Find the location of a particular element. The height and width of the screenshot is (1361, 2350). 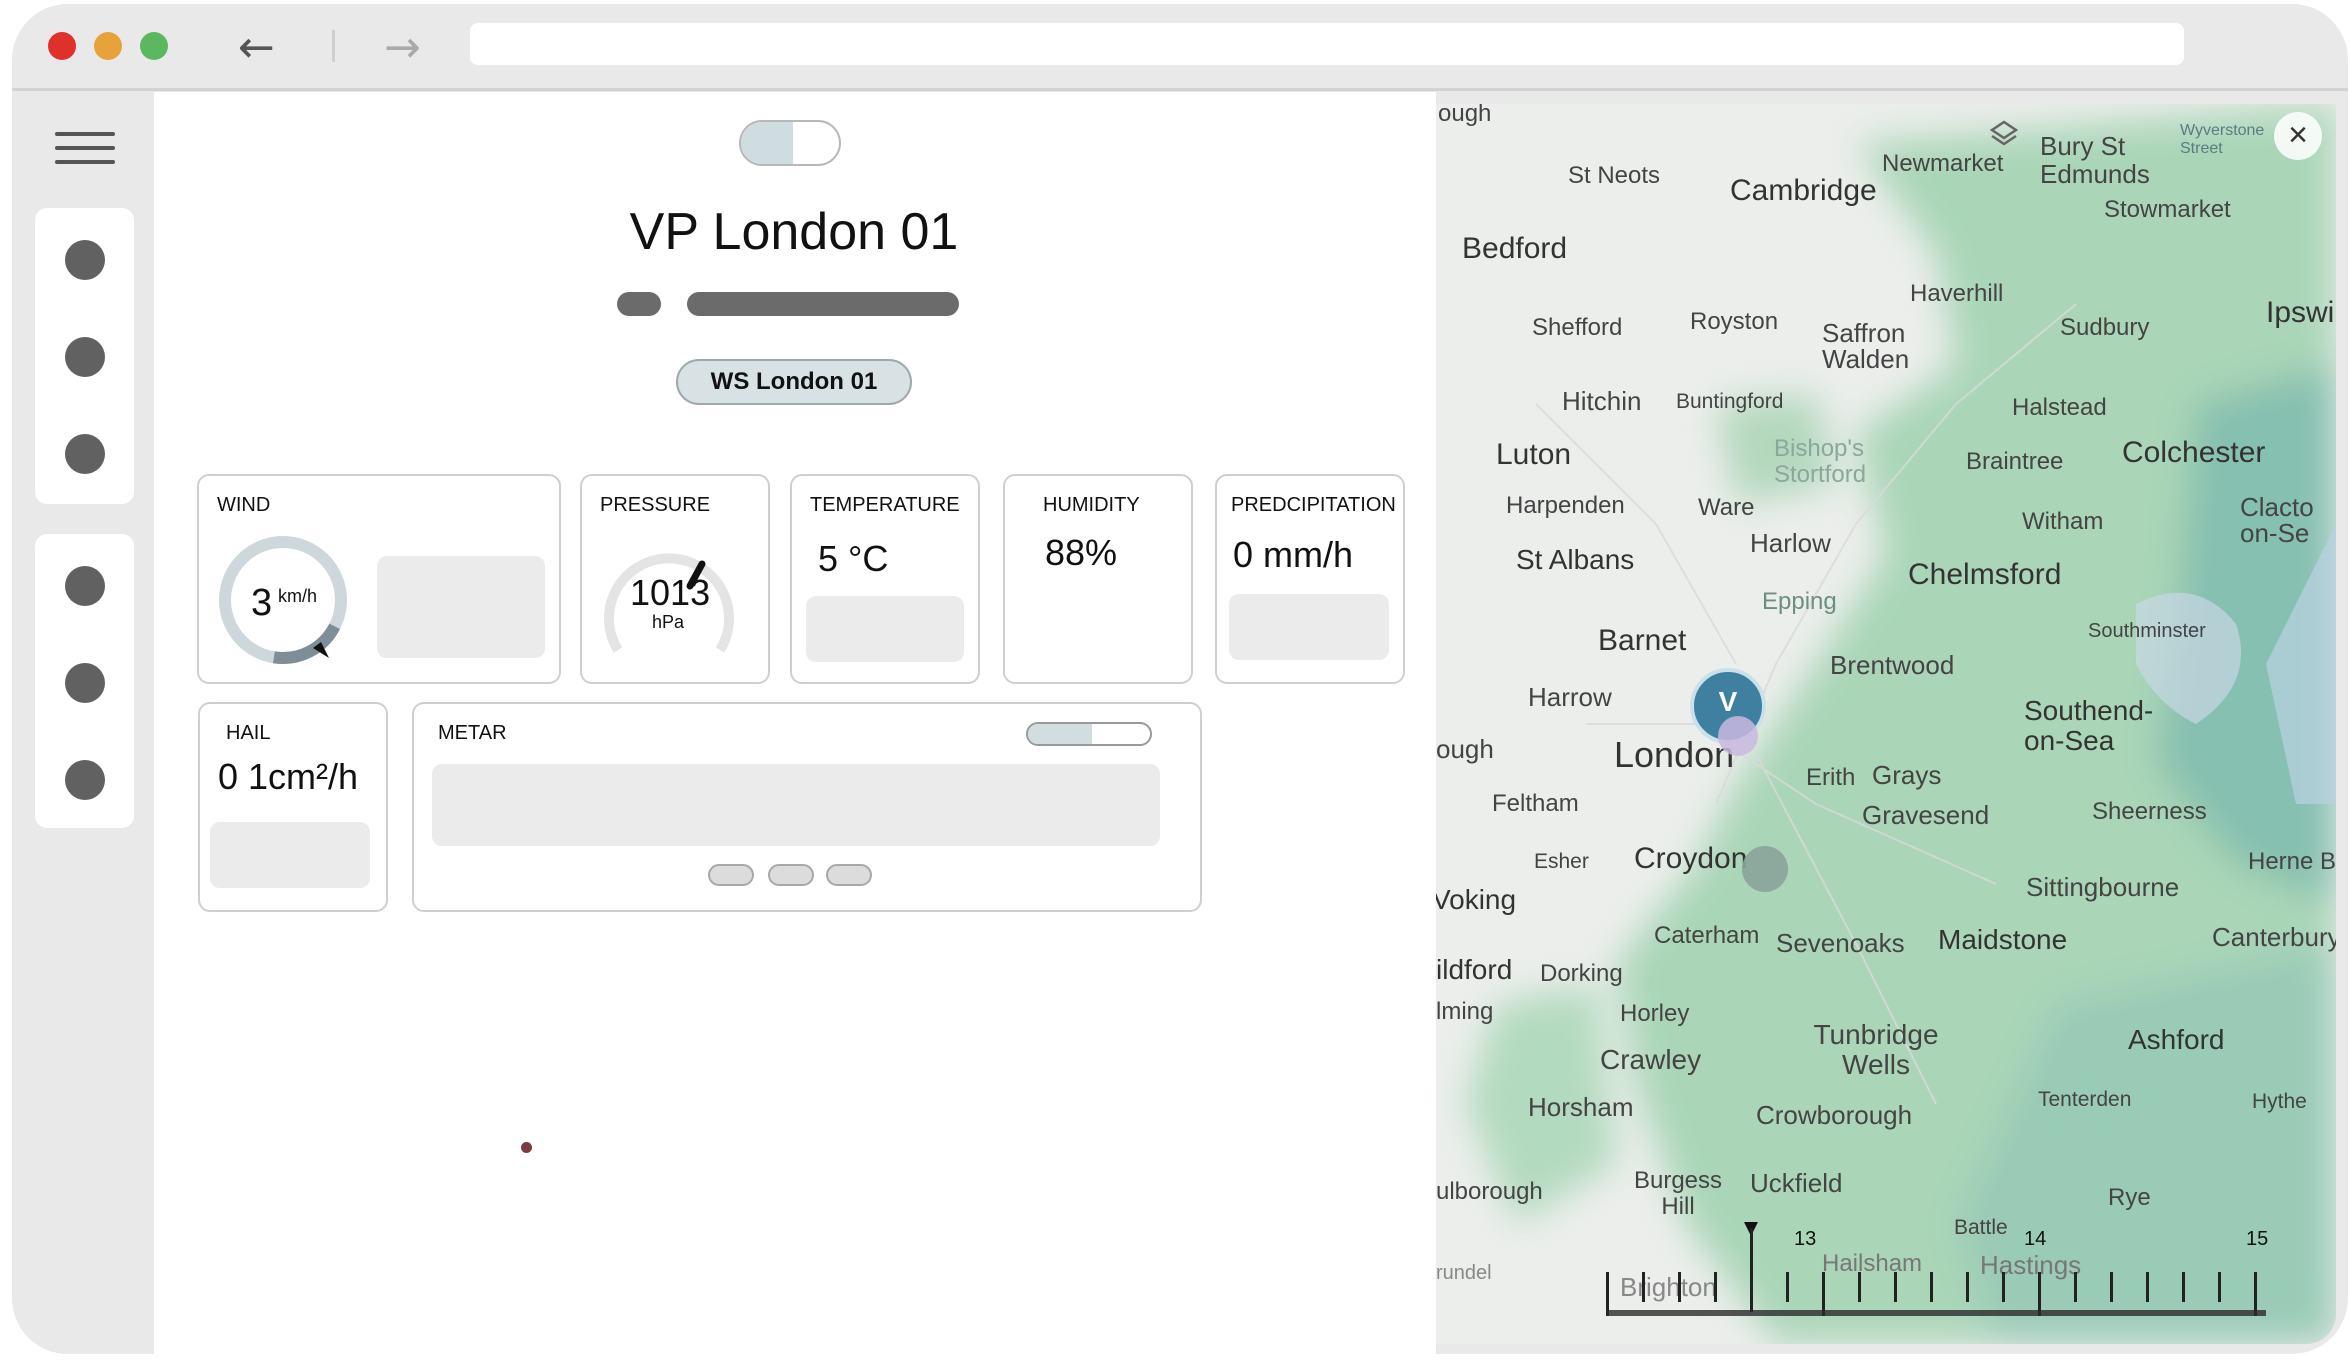

sidebar is located at coordinates (83, 723).